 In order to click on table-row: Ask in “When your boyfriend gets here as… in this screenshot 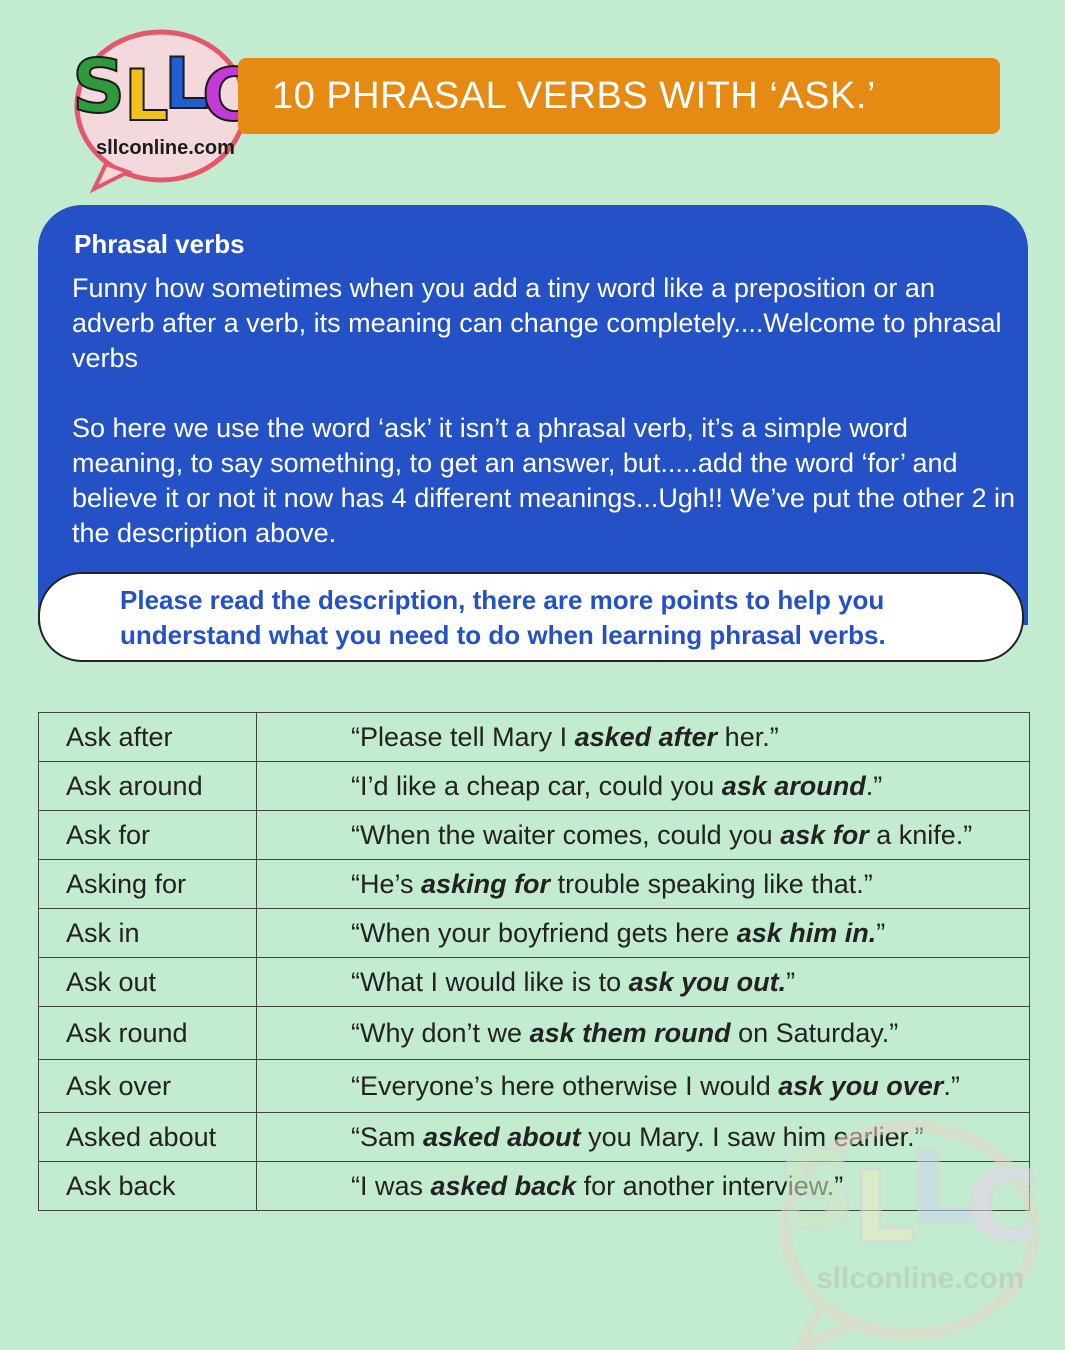, I will do `click(534, 933)`.